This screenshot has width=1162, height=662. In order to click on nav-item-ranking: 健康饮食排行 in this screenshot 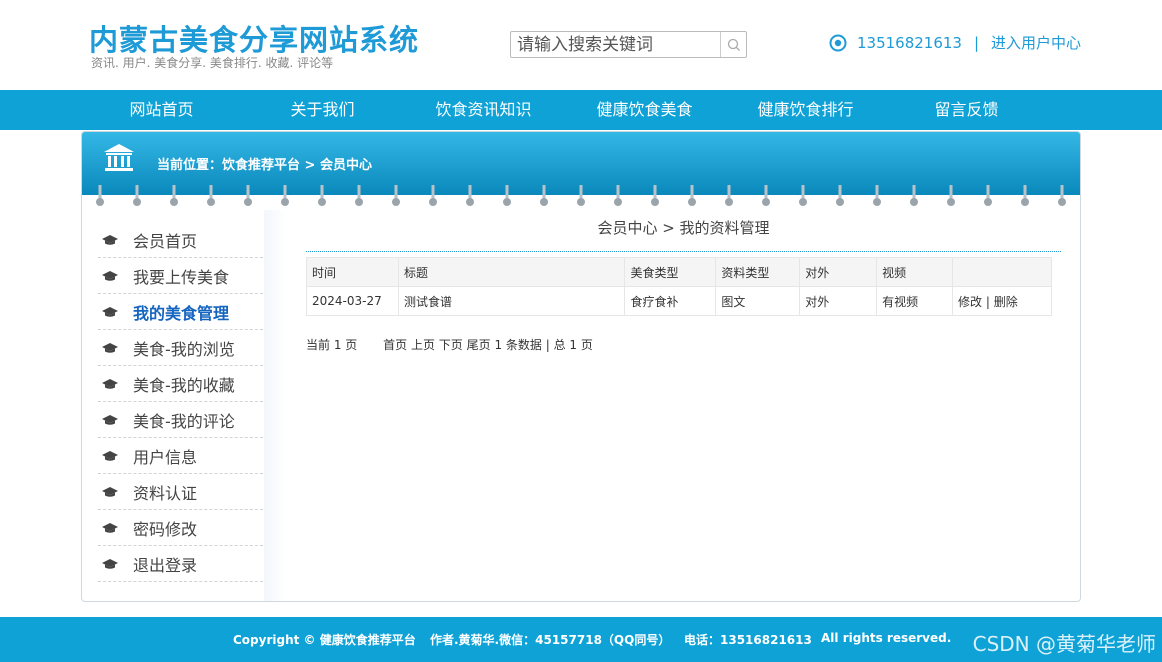, I will do `click(805, 110)`.